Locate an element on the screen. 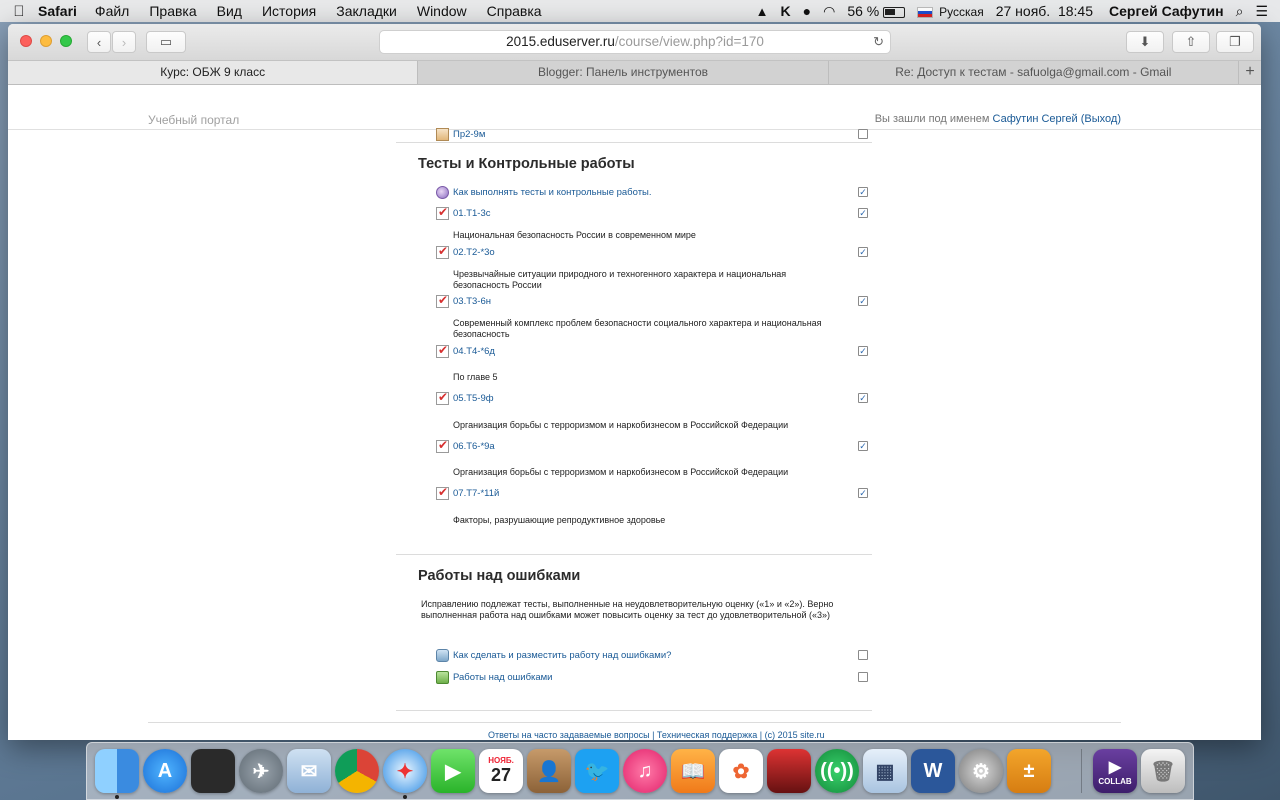  safari-icon: ✦ is located at coordinates (405, 771).